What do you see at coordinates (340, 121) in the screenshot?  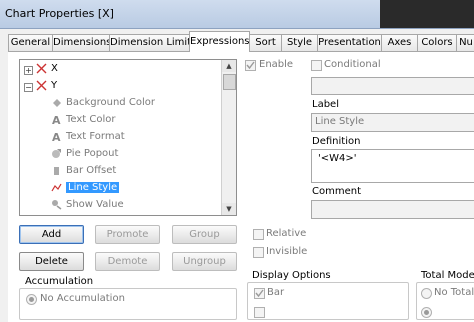 I see `label-input-value: Line Style` at bounding box center [340, 121].